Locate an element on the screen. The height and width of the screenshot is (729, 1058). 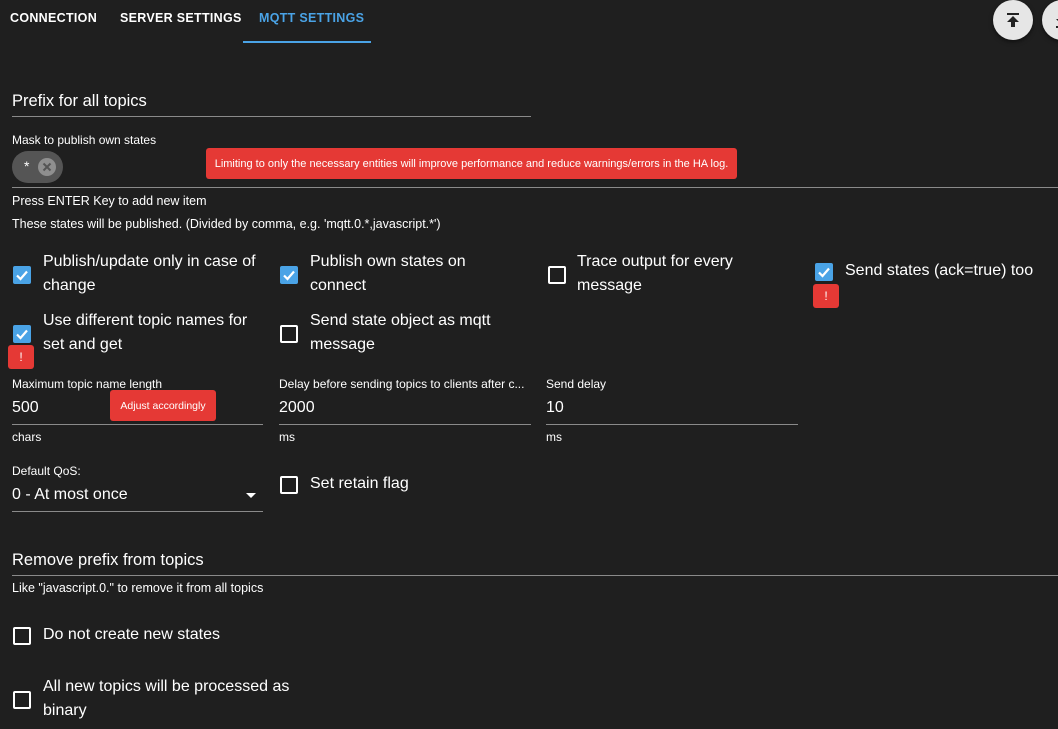
tab-connection: CONNECTION is located at coordinates (53, 21).